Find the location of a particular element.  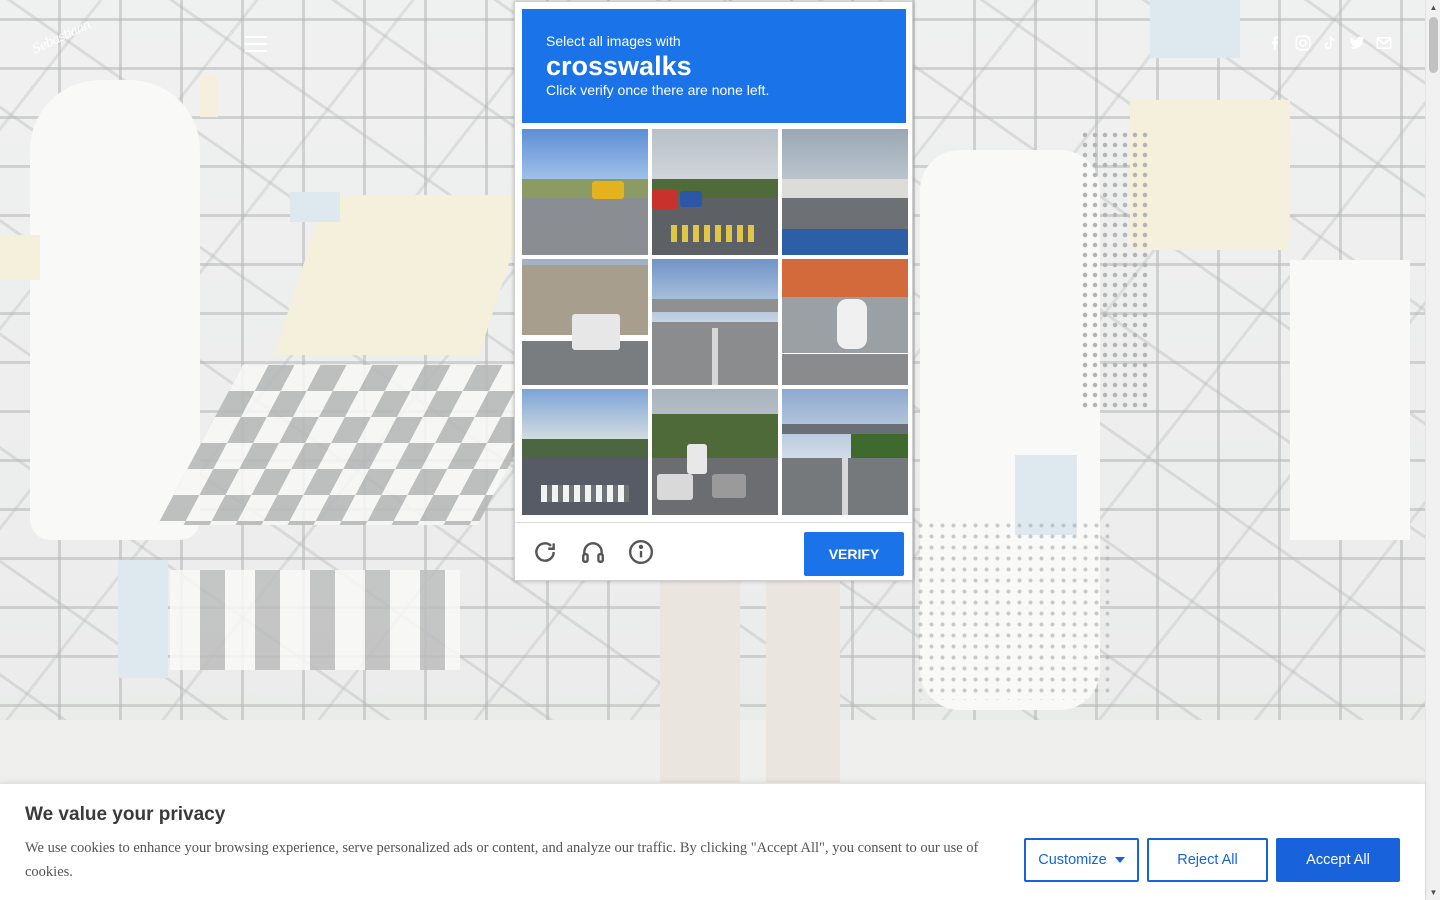

tile-bus-buildings is located at coordinates (585, 322).